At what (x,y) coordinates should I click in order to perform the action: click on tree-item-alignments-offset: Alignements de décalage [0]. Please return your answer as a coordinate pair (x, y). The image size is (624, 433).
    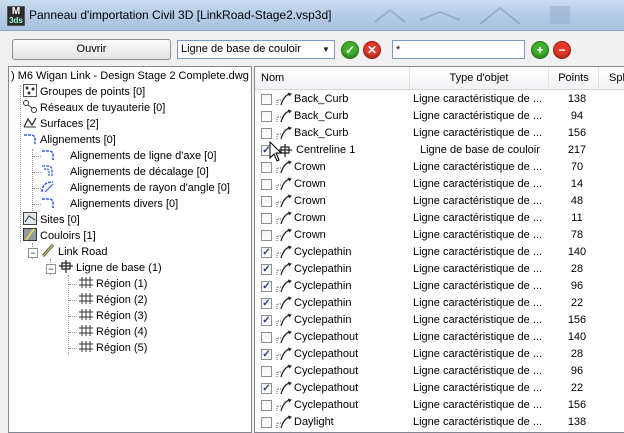
    Looking at the image, I should click on (125, 172).